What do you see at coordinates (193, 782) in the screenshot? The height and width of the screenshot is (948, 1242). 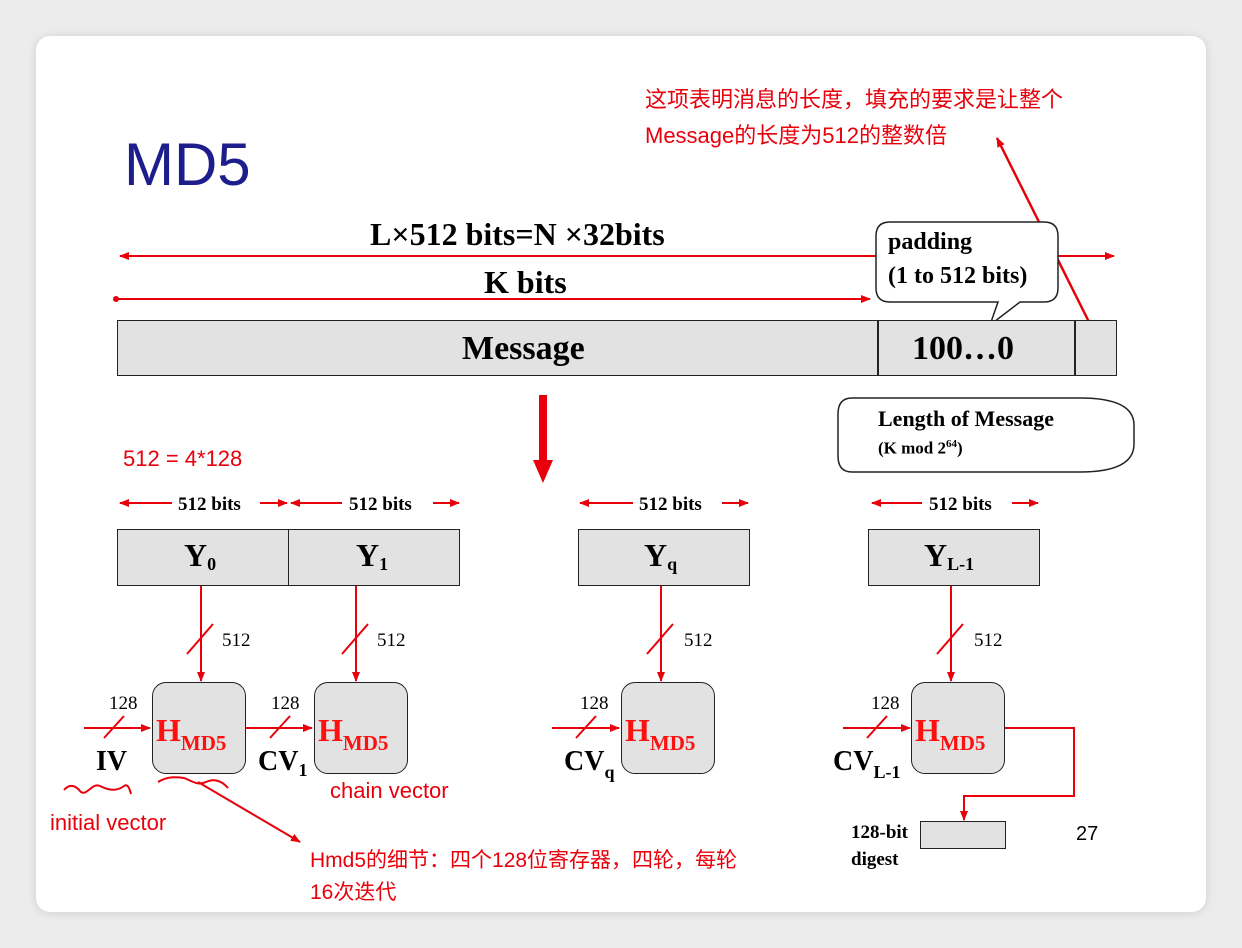 I see `hmd5-squiggle` at bounding box center [193, 782].